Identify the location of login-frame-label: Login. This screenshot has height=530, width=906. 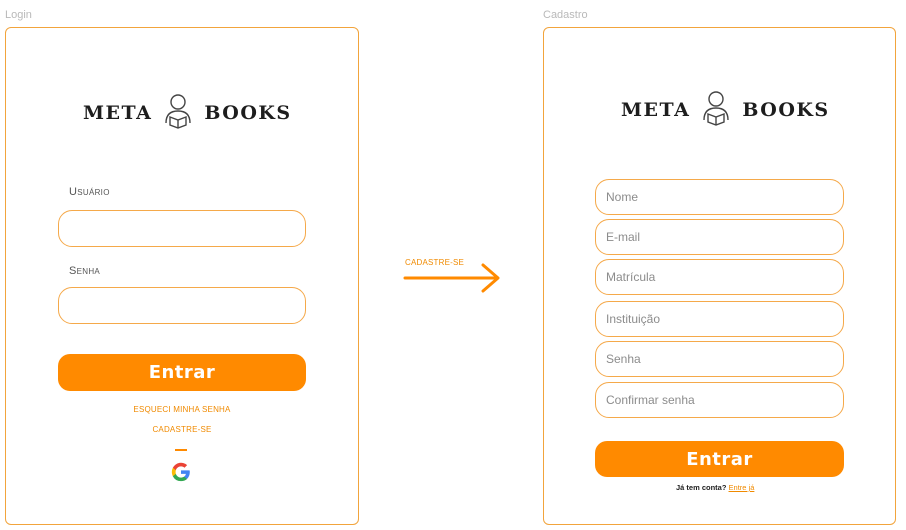
(18, 15).